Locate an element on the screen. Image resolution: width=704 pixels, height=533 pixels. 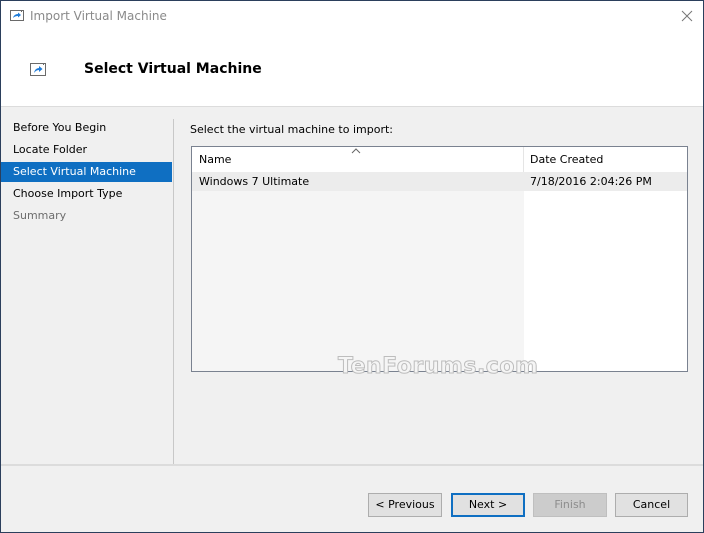
footer-divider is located at coordinates (352, 465).